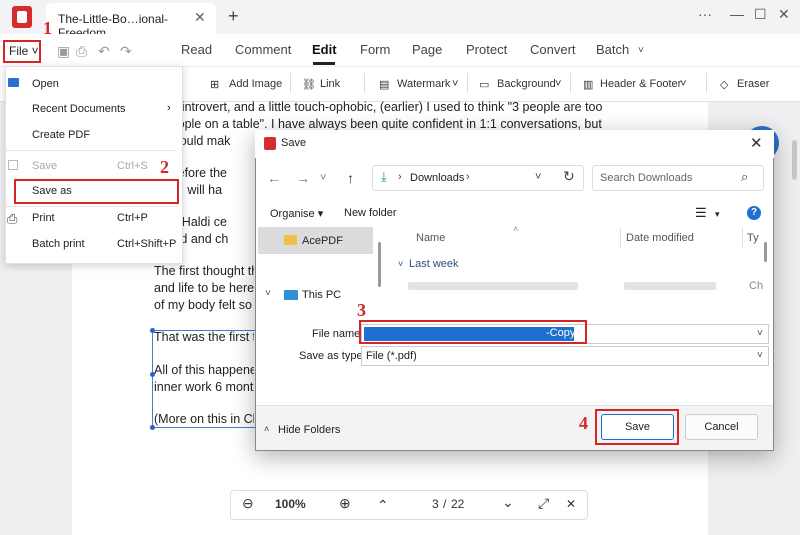  Describe the element at coordinates (61, 135) in the screenshot. I see `menu-item-create-pdf: Create PDF` at that location.